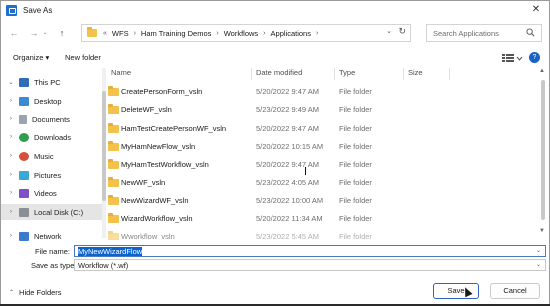 Image resolution: width=550 pixels, height=306 pixels. What do you see at coordinates (158, 146) in the screenshot?
I see `file-name: MyHamNewFlow_vsln` at bounding box center [158, 146].